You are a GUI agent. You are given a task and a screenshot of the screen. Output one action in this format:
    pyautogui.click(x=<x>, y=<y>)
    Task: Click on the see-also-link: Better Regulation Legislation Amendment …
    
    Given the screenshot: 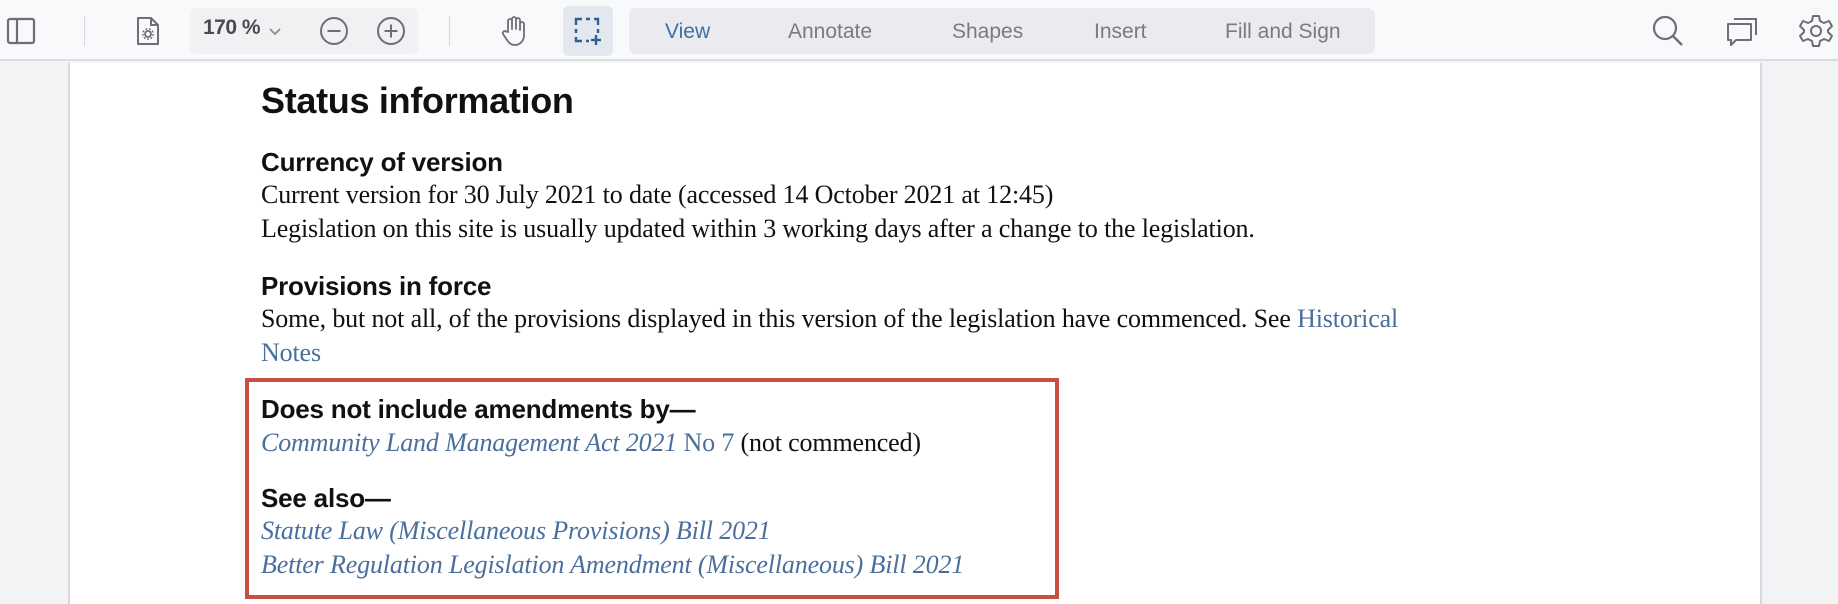 What is the action you would take?
    pyautogui.click(x=612, y=565)
    